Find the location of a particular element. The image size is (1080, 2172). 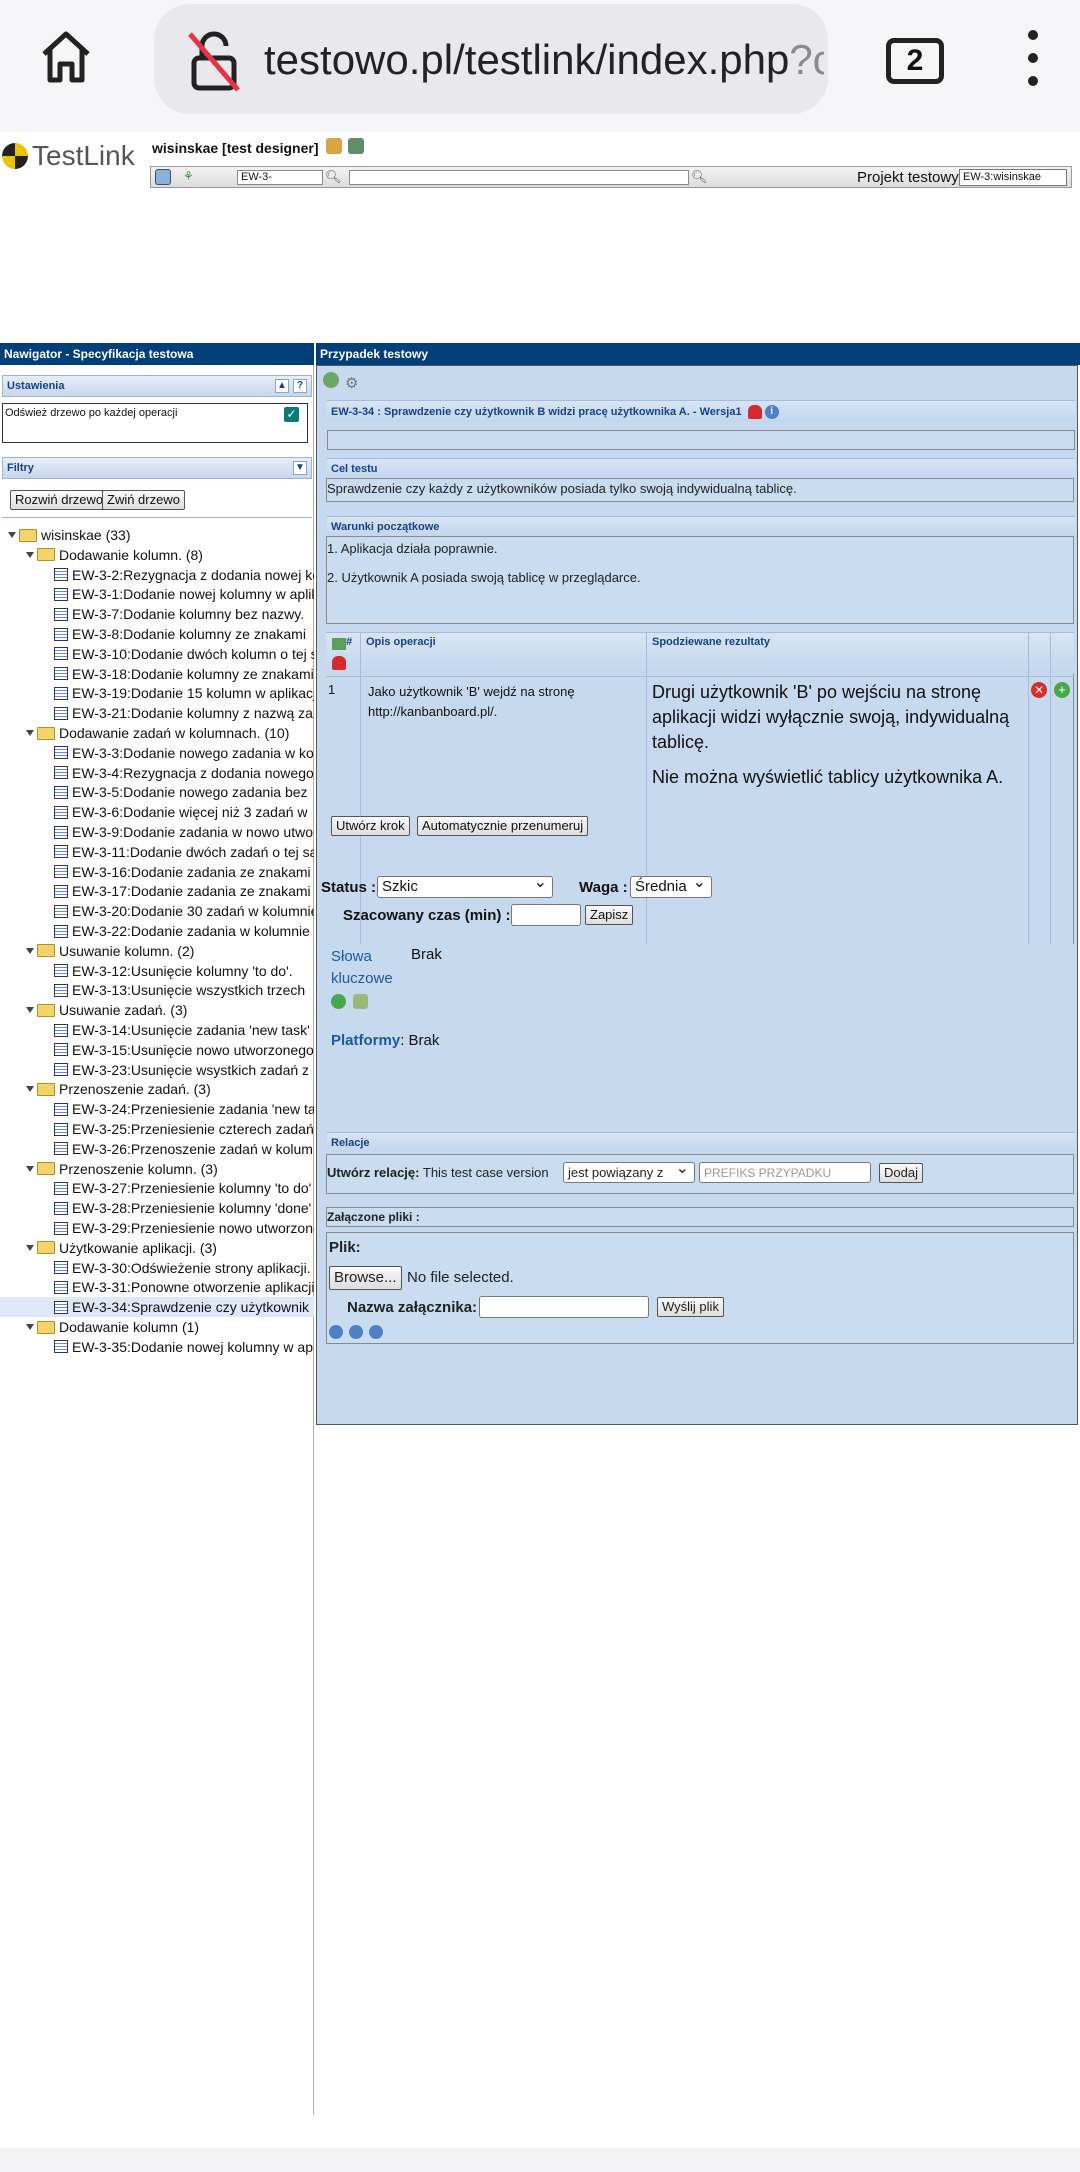

prefix-input: PREFIKS PRZYPADKU is located at coordinates (785, 1172).